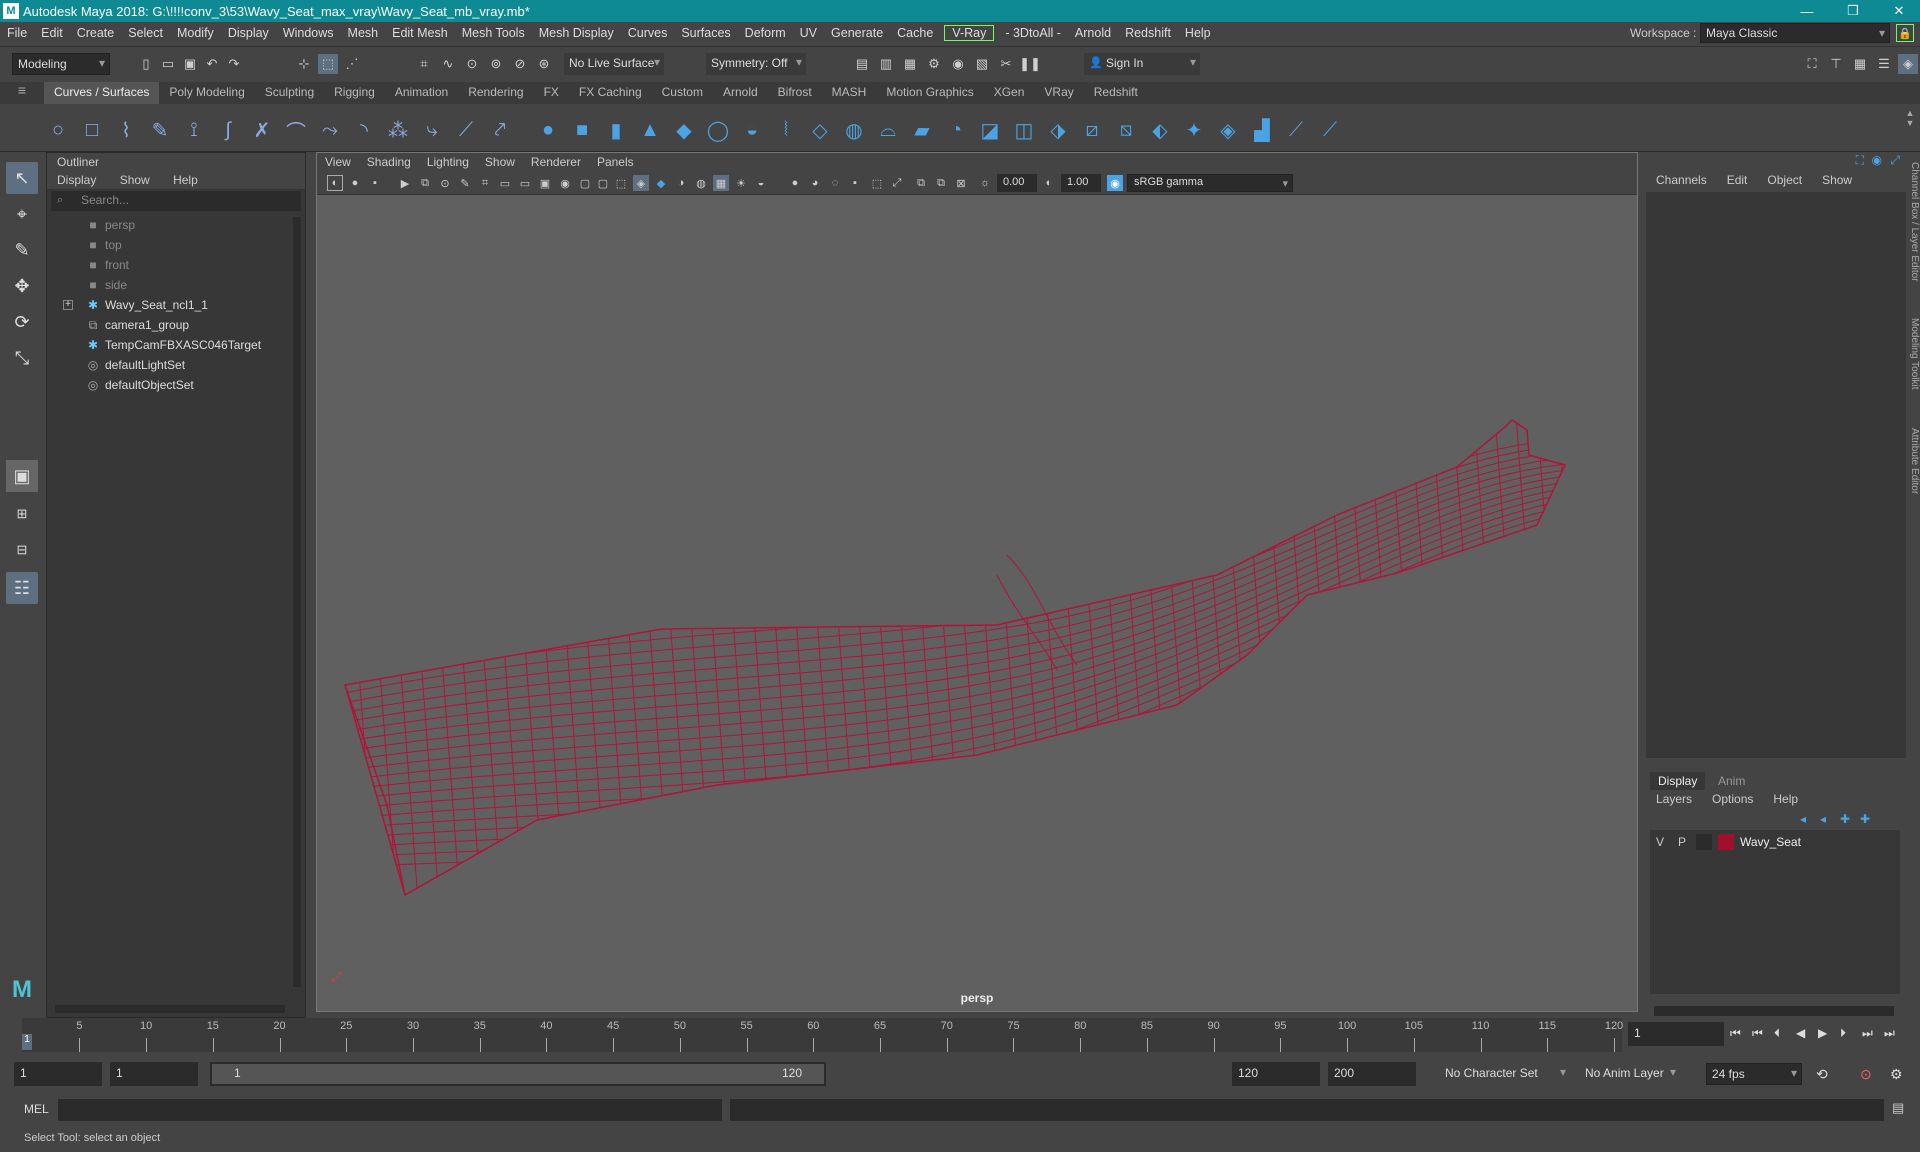 The image size is (1920, 1152). Describe the element at coordinates (1775, 842) in the screenshot. I see `layer-row: V P Wavy_Seat` at that location.